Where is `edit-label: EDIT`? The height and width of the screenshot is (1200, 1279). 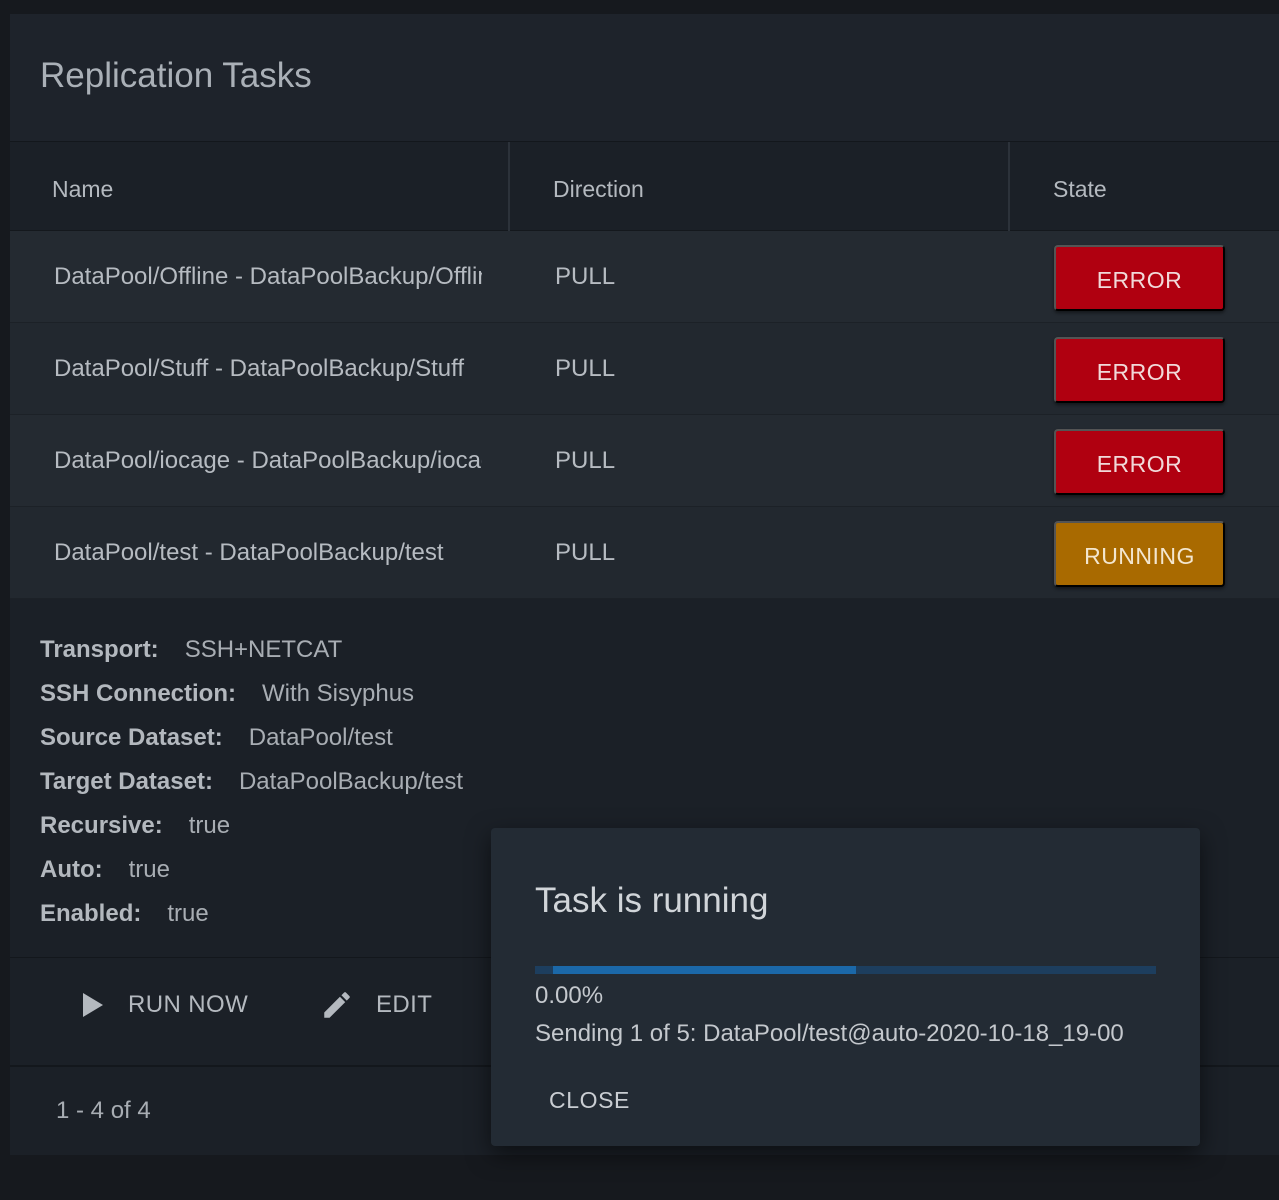
edit-label: EDIT is located at coordinates (404, 1004).